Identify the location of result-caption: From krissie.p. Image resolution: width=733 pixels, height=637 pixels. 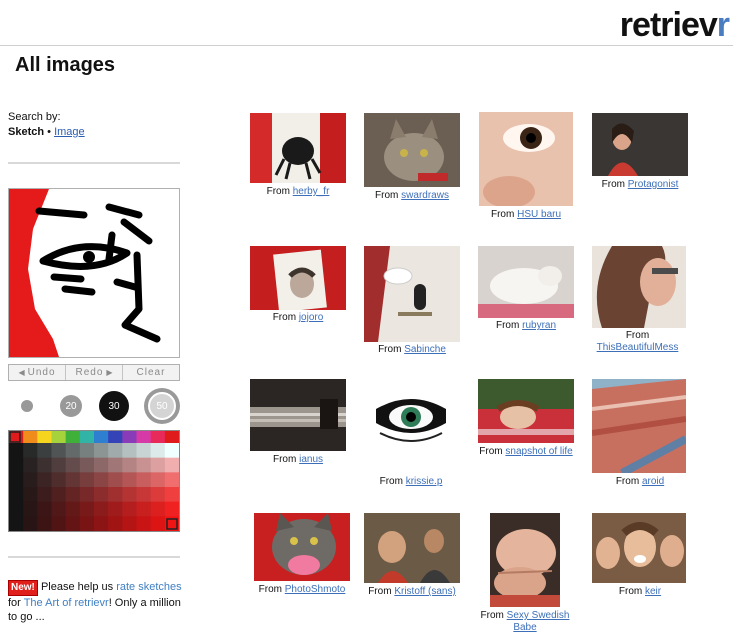
(411, 482).